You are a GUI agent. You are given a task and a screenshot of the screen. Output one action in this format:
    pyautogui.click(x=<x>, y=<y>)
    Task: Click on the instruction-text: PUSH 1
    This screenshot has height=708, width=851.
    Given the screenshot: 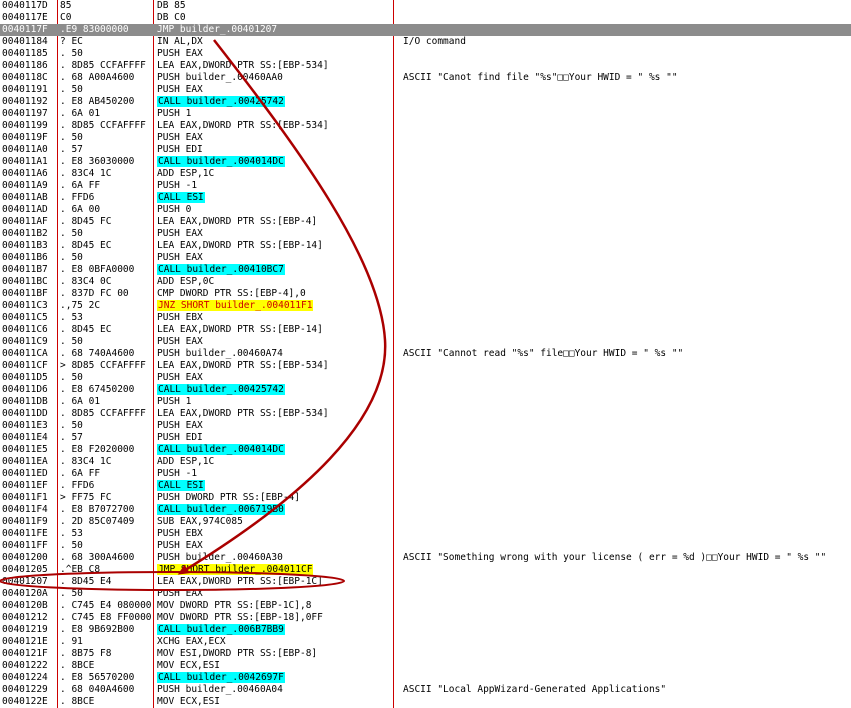 What is the action you would take?
    pyautogui.click(x=174, y=401)
    